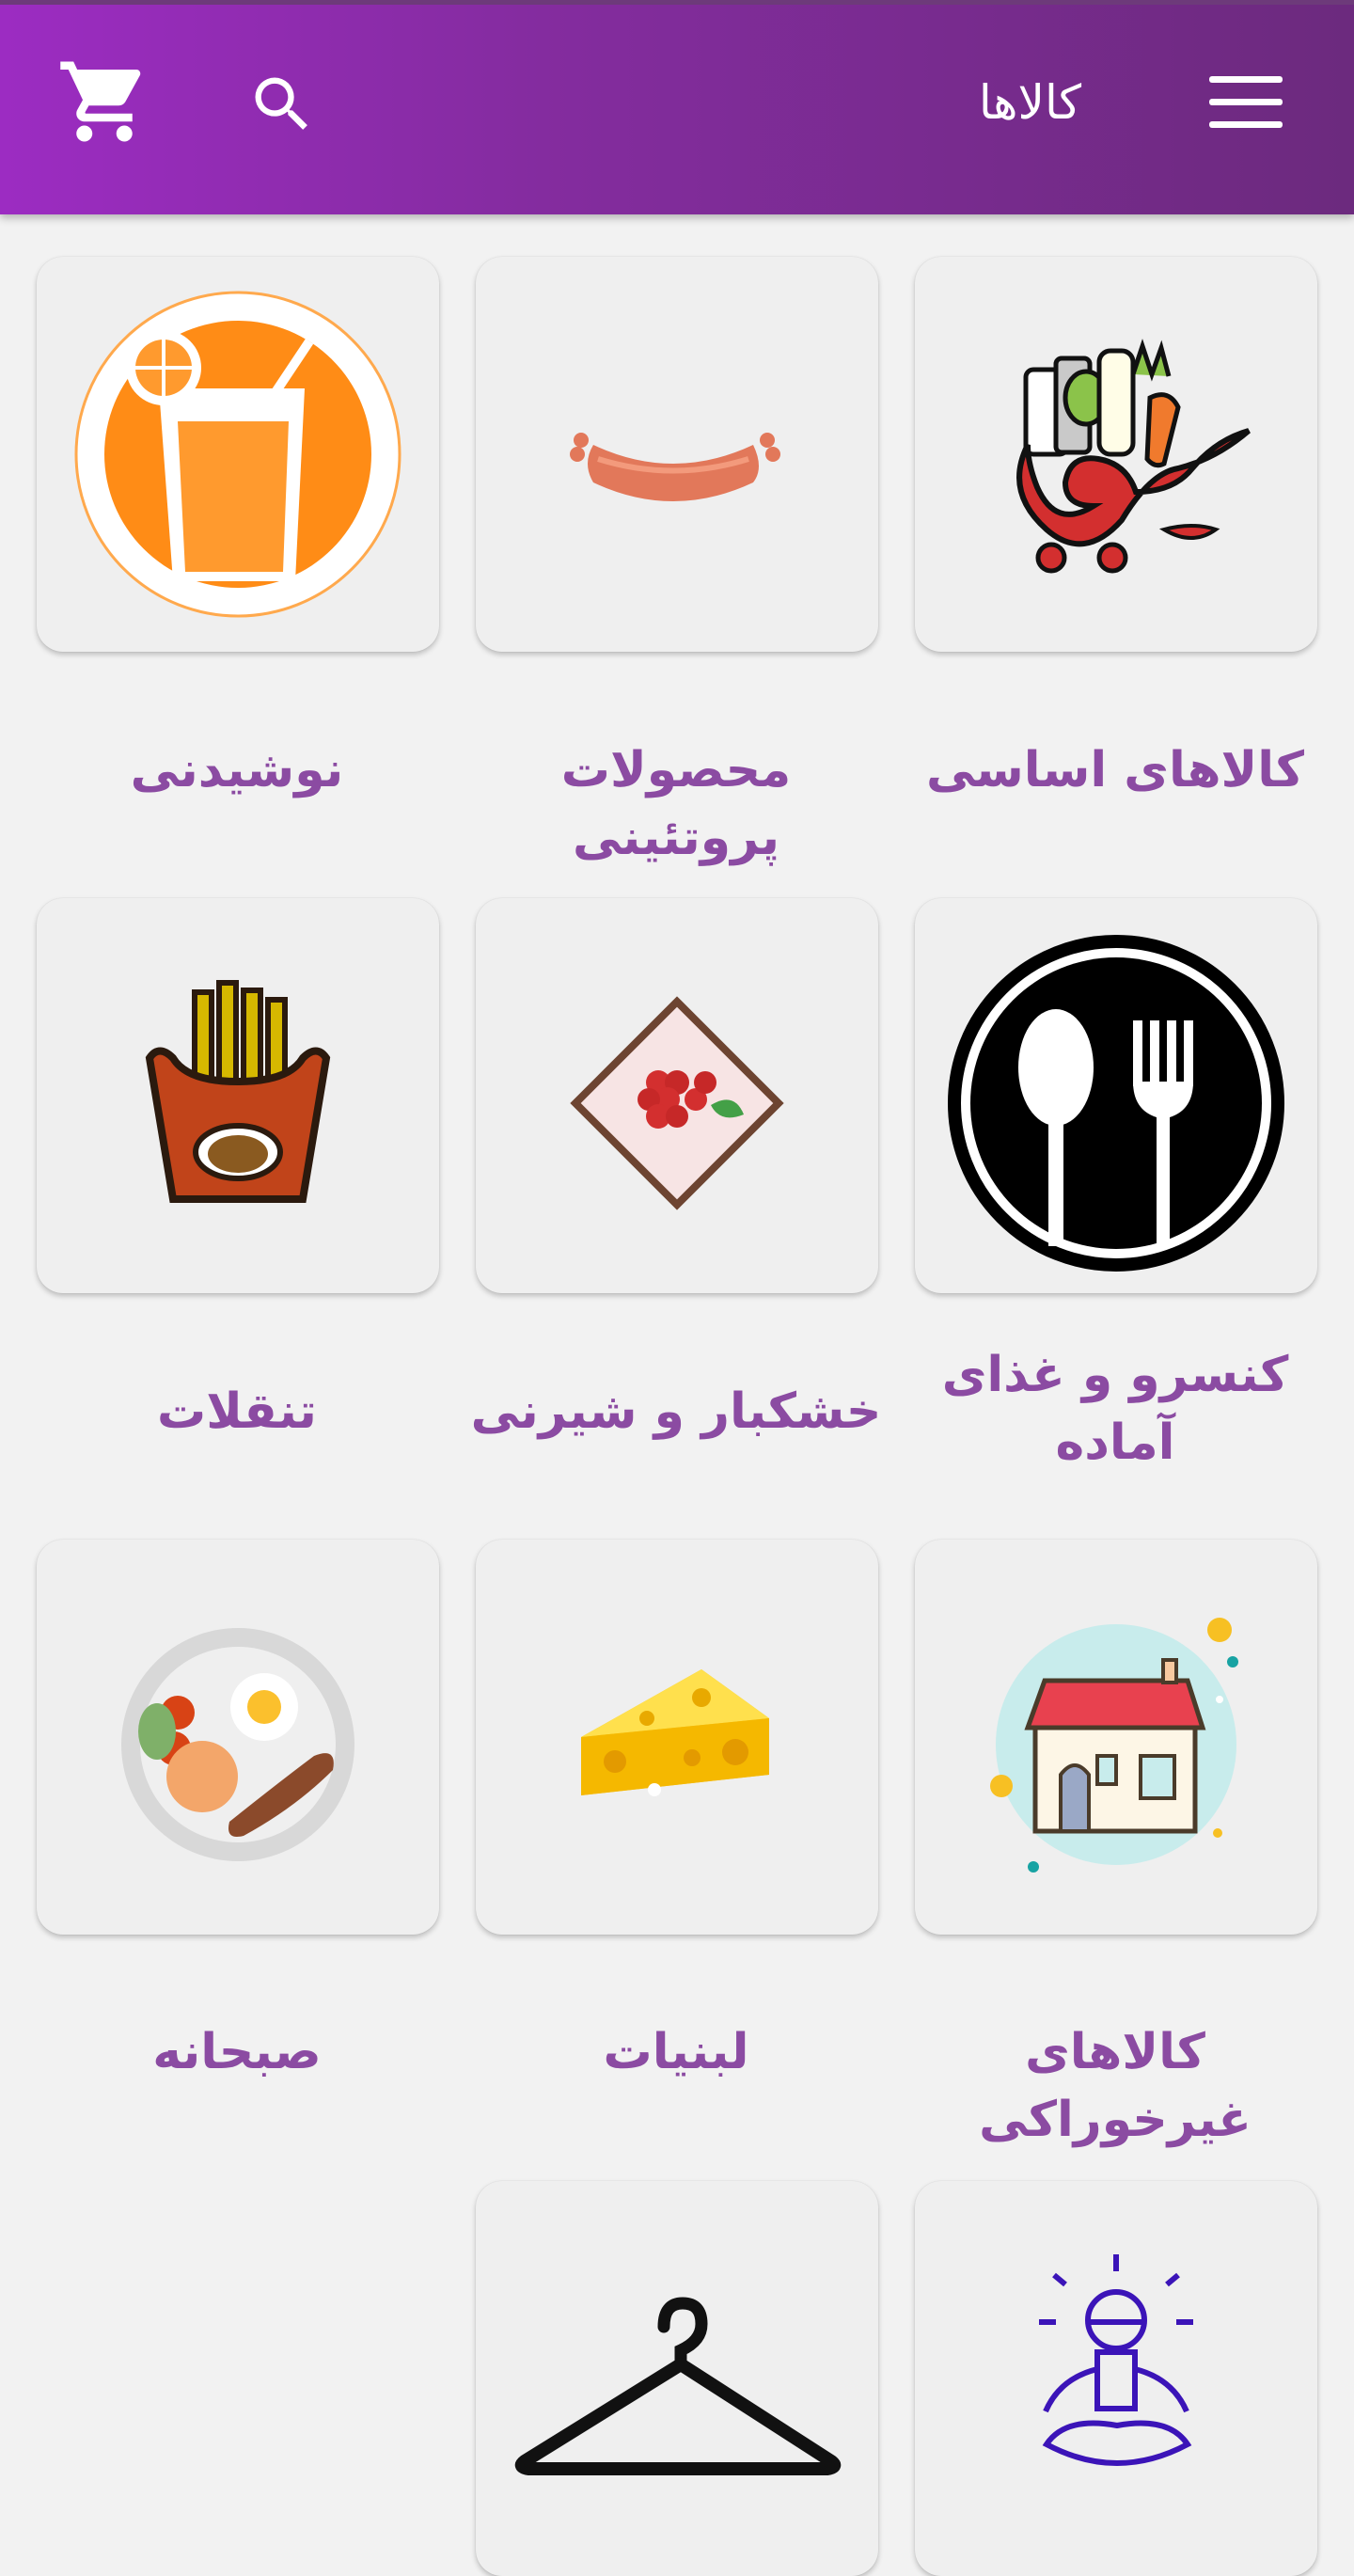 The width and height of the screenshot is (1354, 2576). What do you see at coordinates (237, 2052) in the screenshot?
I see `category-label-breakfast: صبحانه` at bounding box center [237, 2052].